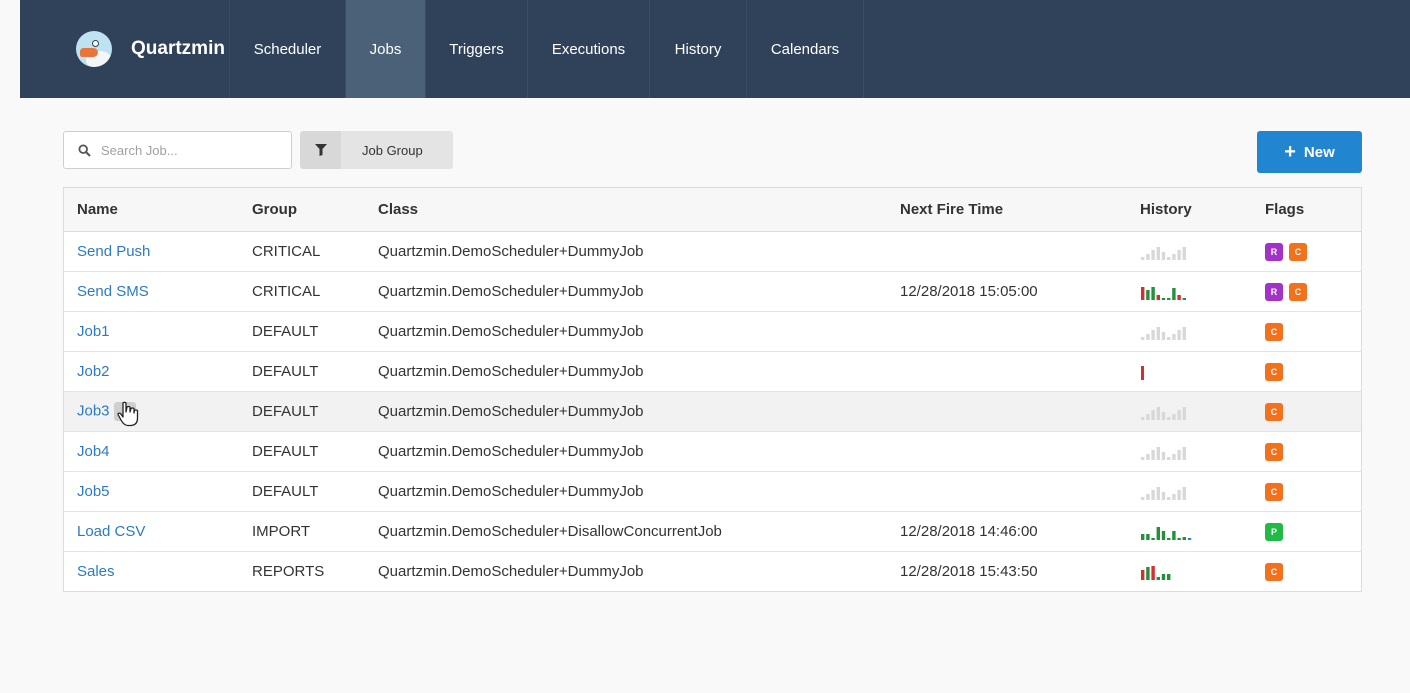 The width and height of the screenshot is (1410, 693). Describe the element at coordinates (477, 49) in the screenshot. I see `nav-item-triggers: Triggers` at that location.